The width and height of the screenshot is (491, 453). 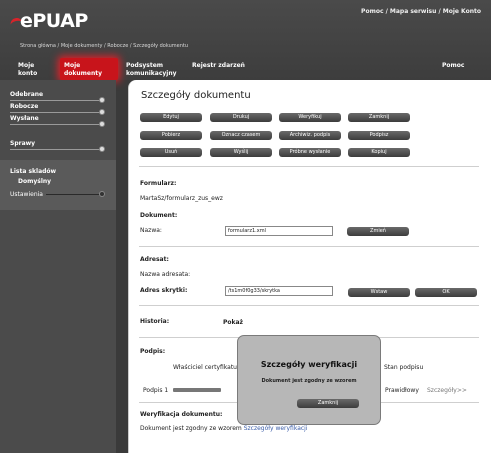 What do you see at coordinates (24, 118) in the screenshot?
I see `sidebar-item-sent: Wysłane` at bounding box center [24, 118].